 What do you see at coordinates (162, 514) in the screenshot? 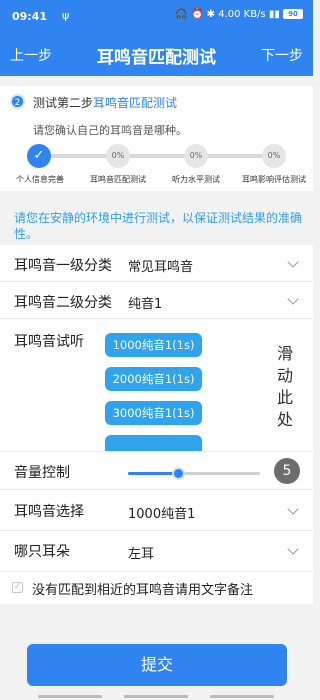
I see `tone-select-value: 1000纯音1` at bounding box center [162, 514].